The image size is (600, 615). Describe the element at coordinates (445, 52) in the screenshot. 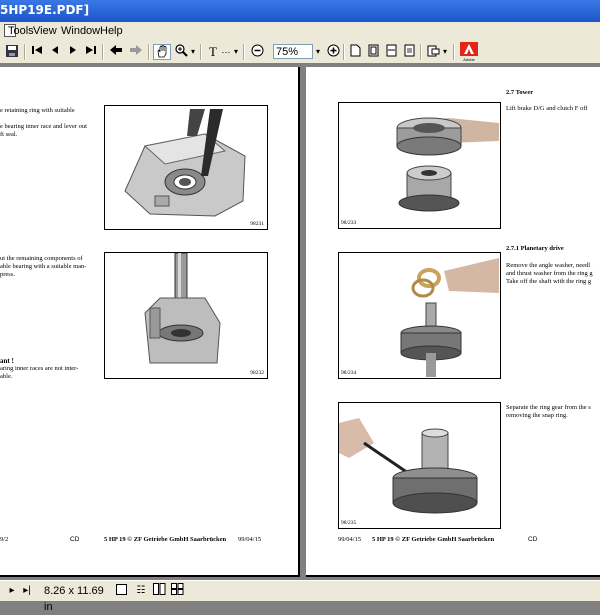

I see `rotate-dropdown-icon: ▾` at that location.